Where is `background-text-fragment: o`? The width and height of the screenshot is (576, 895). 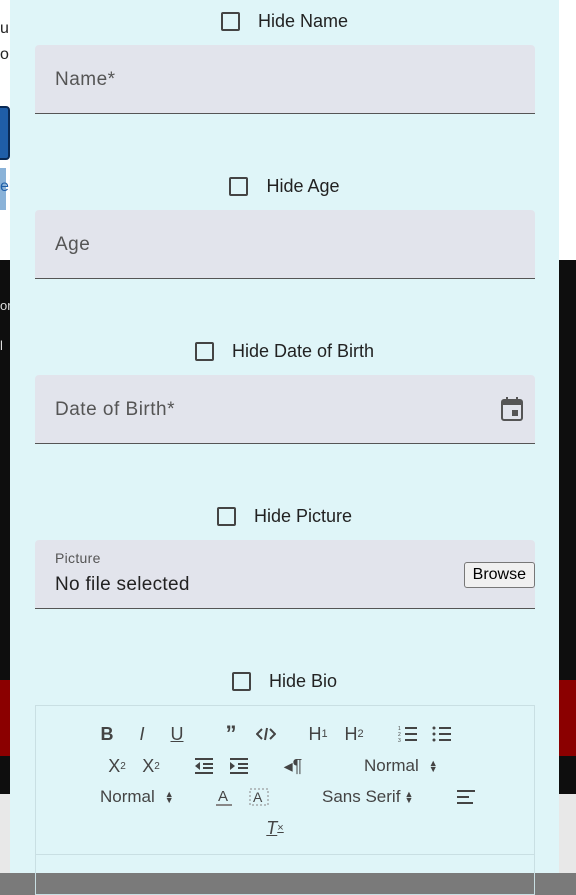
background-text-fragment: o is located at coordinates (4, 54).